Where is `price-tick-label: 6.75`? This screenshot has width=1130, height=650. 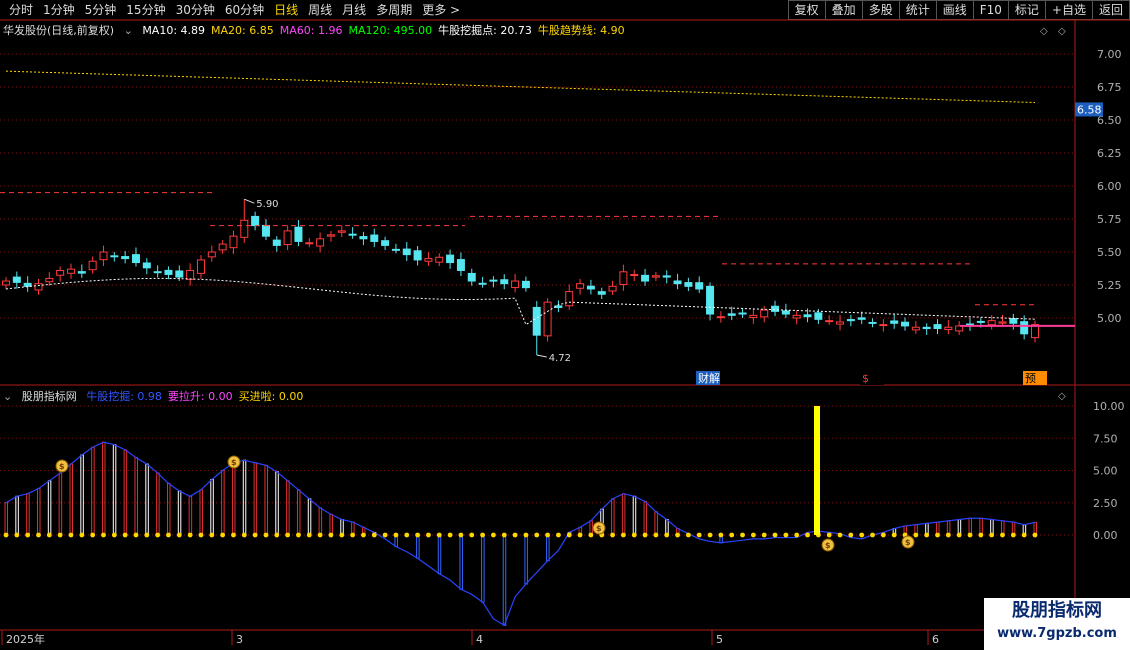
price-tick-label: 6.75 is located at coordinates (1109, 87).